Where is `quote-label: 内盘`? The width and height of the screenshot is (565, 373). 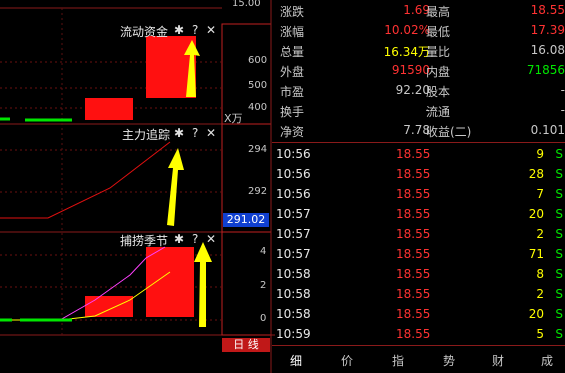
quote-label: 内盘 is located at coordinates (438, 72).